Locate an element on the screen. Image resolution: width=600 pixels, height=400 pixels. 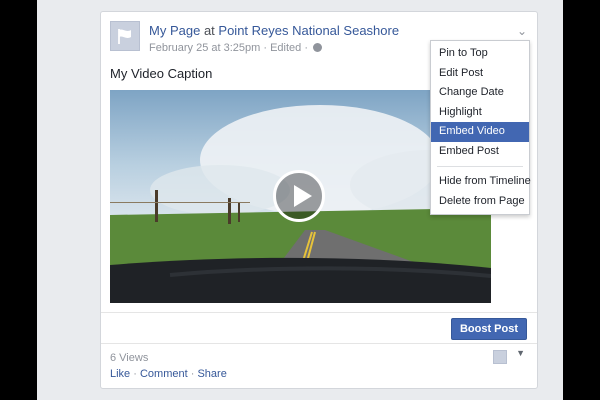
at-text: at is located at coordinates (209, 30).